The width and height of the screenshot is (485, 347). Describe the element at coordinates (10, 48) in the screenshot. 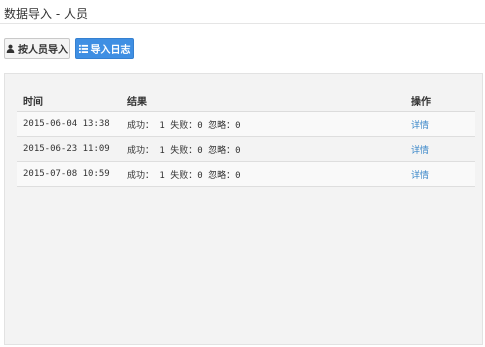

I see `user-icon` at that location.